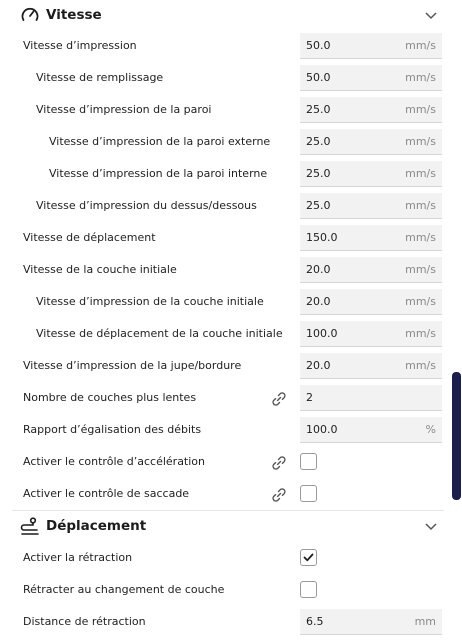  I want to click on setting-label: Rapport d’égalisation des débits, so click(112, 429).